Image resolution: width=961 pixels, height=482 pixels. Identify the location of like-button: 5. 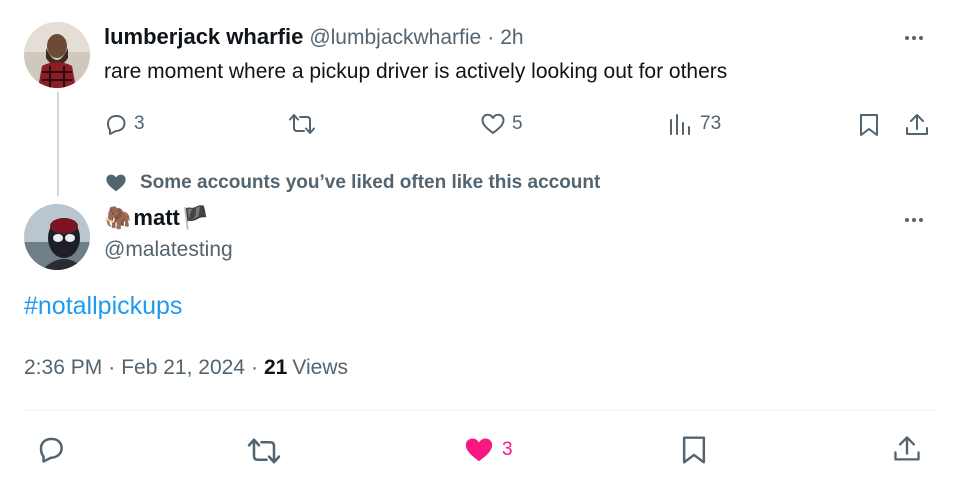
(501, 124).